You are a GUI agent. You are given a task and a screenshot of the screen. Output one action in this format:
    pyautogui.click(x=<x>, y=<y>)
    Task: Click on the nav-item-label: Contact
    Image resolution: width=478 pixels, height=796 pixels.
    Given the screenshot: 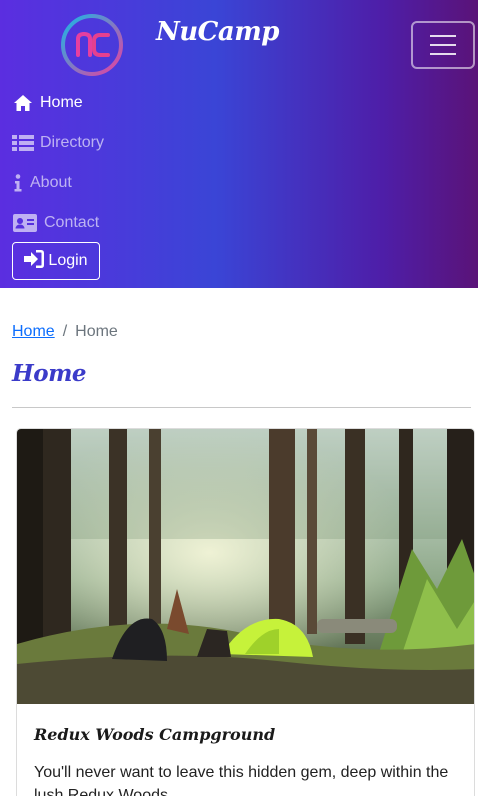 What is the action you would take?
    pyautogui.click(x=72, y=222)
    